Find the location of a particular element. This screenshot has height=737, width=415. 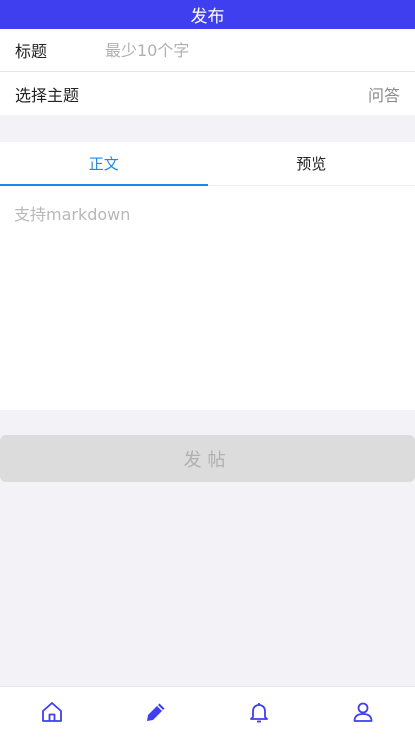

tab-body: 正文 is located at coordinates (104, 164).